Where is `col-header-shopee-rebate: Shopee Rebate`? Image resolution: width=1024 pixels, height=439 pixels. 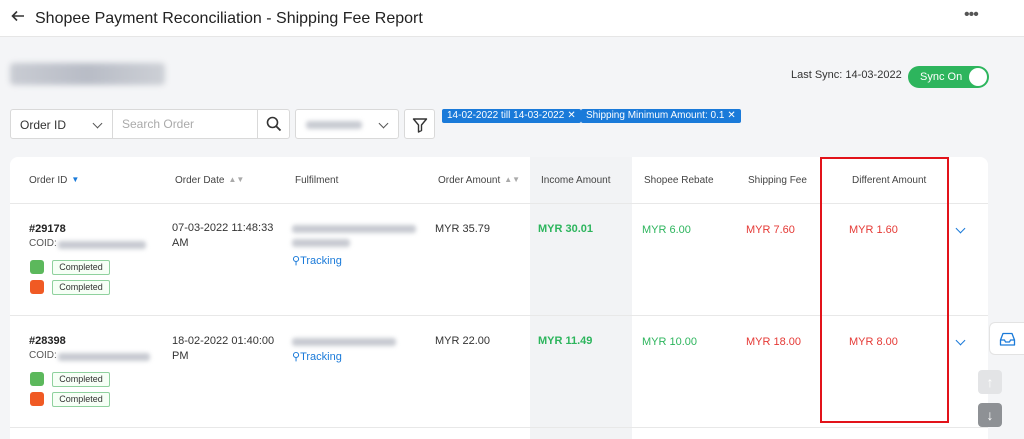
col-header-shopee-rebate: Shopee Rebate is located at coordinates (679, 180).